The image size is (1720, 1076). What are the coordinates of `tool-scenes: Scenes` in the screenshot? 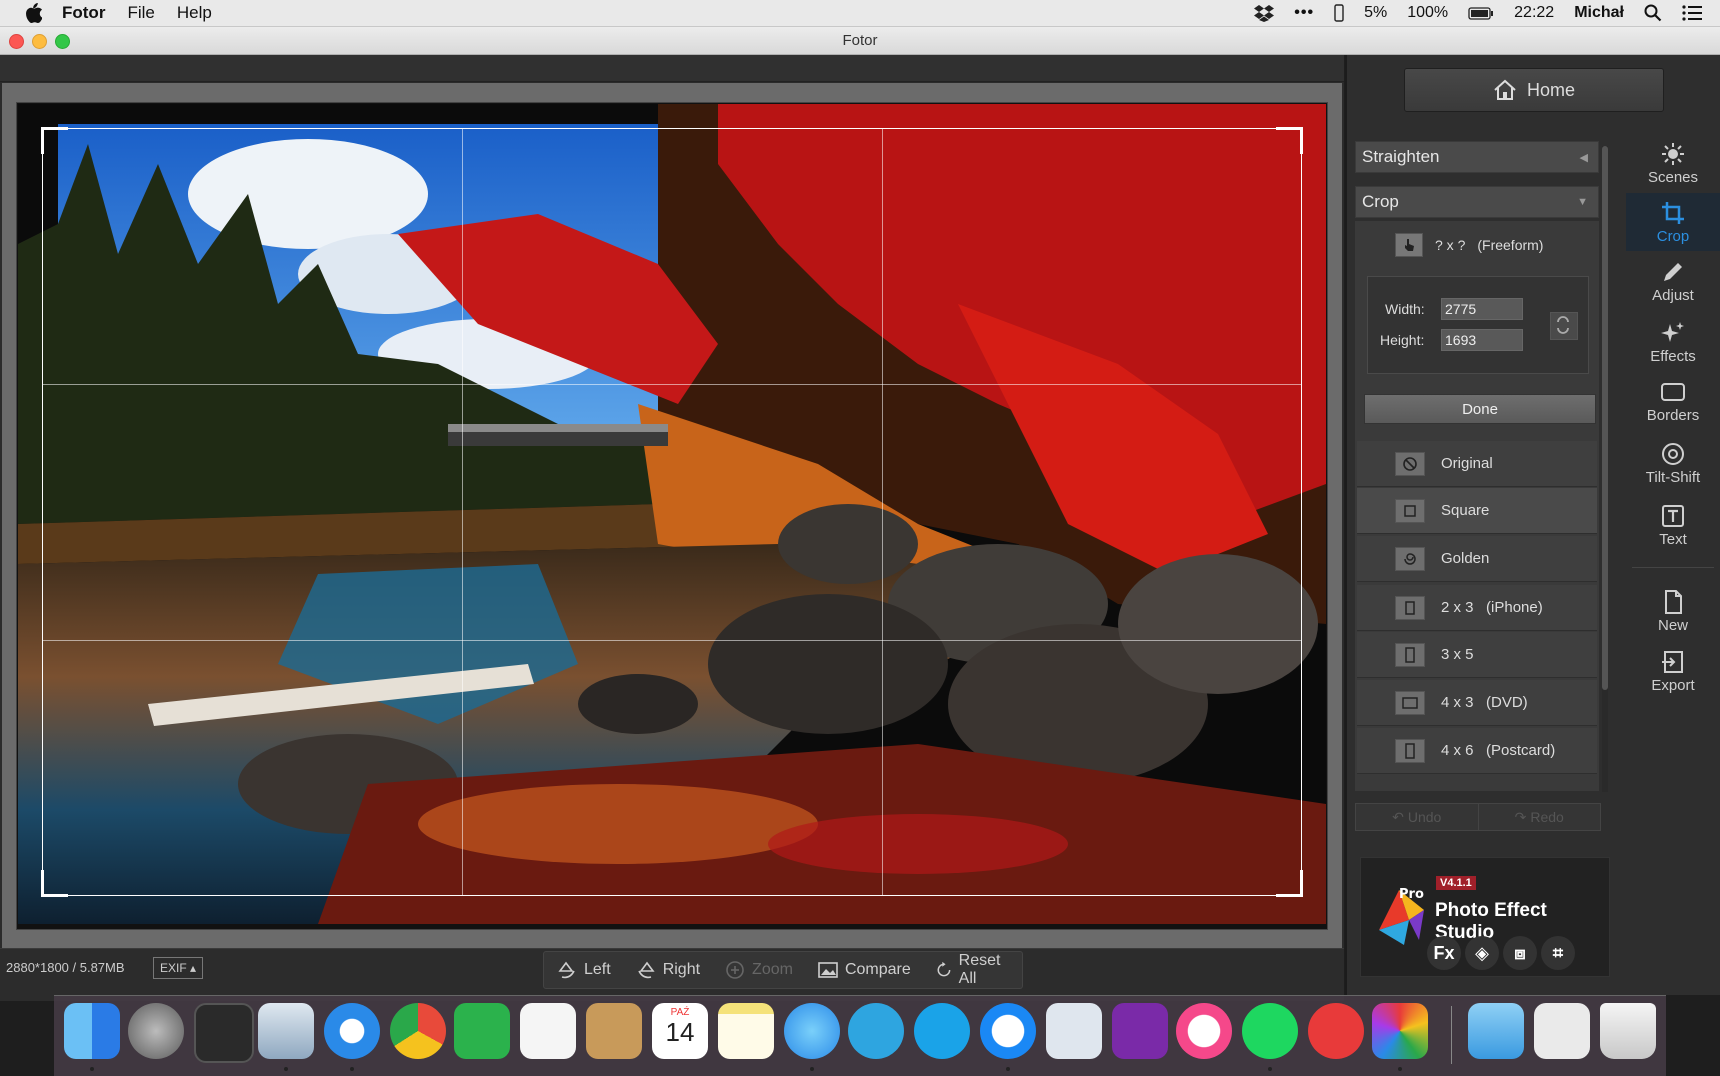 It's located at (1673, 163).